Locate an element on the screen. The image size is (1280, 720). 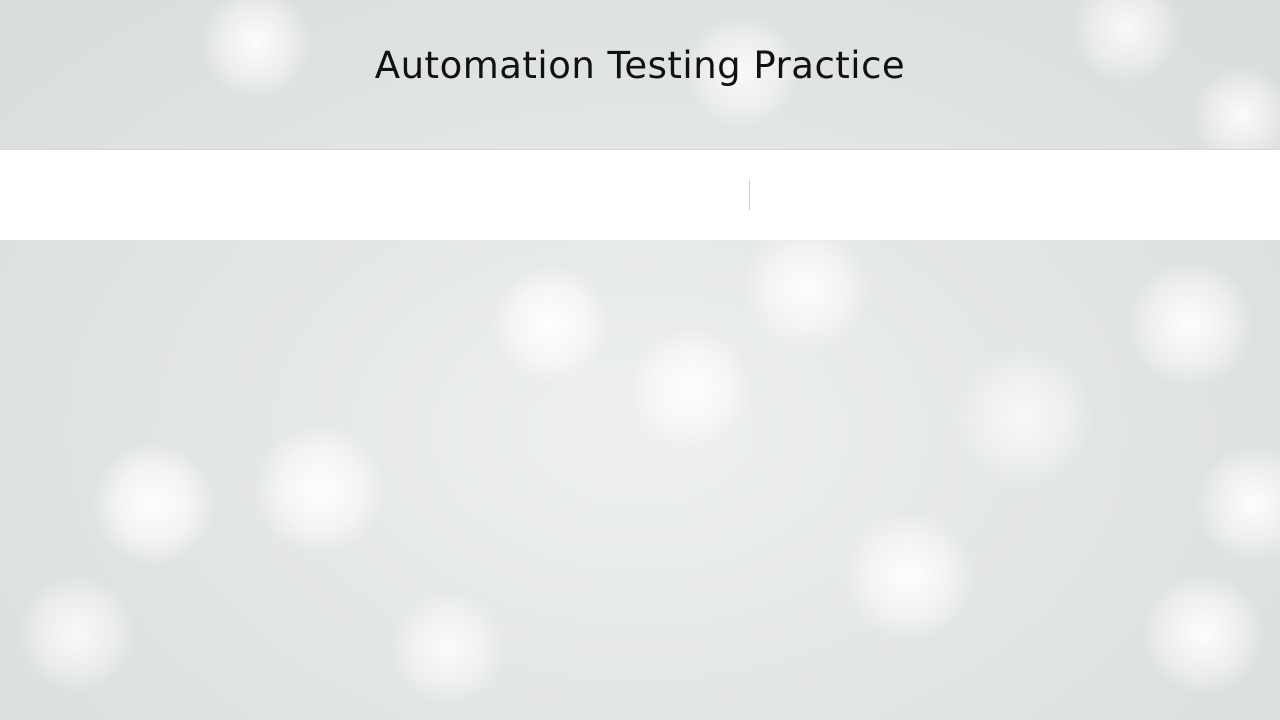
navigation-bar is located at coordinates (640, 195).